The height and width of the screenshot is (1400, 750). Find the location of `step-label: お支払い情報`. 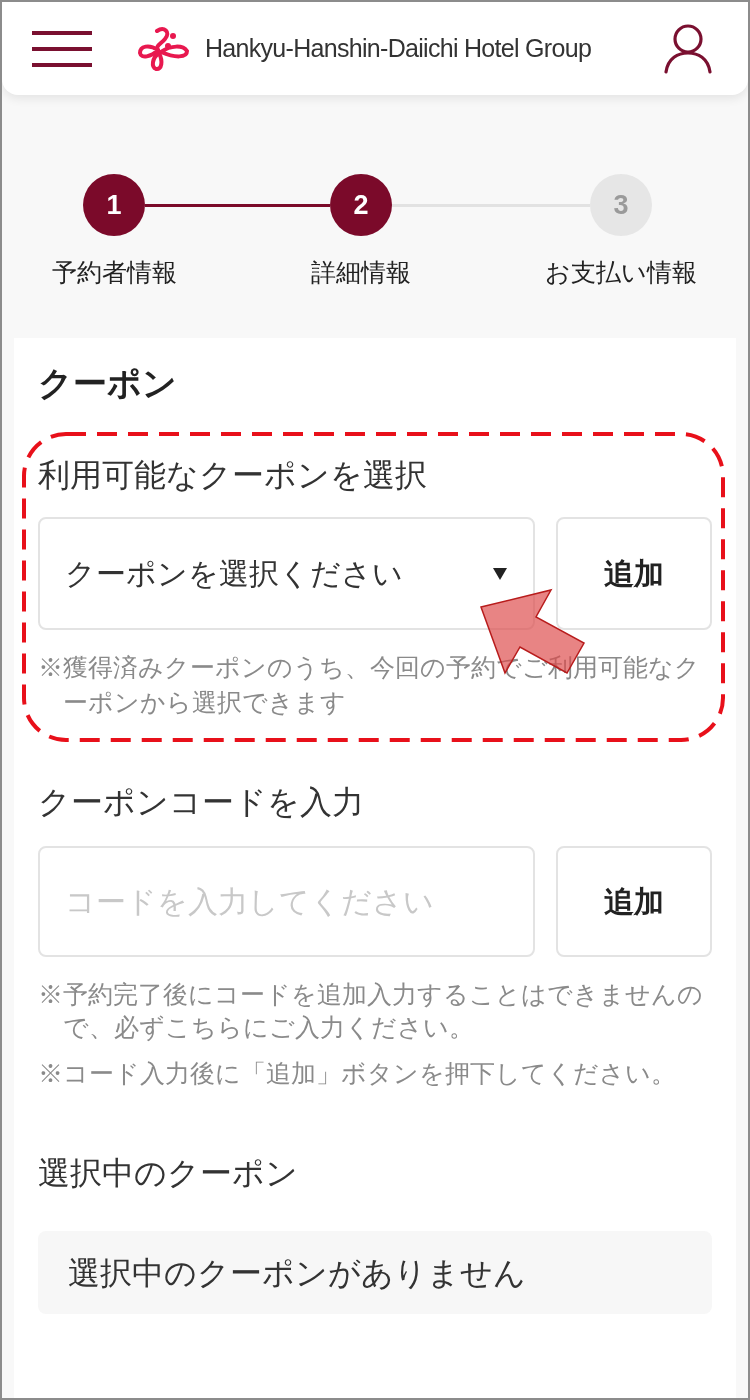

step-label: お支払い情報 is located at coordinates (621, 272).